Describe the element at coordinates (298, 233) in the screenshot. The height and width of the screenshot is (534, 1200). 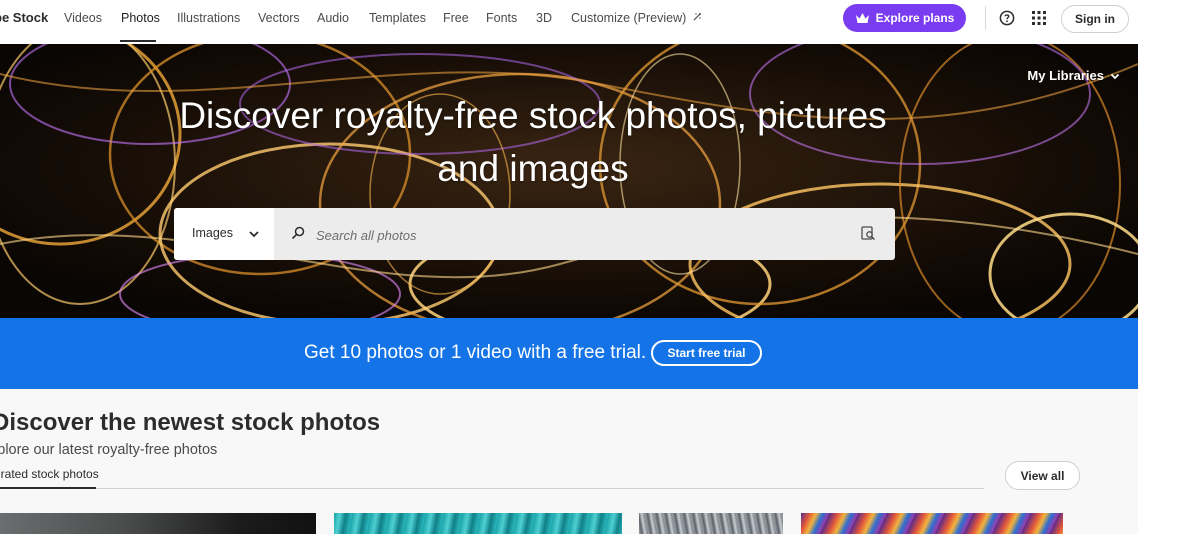
I see `search-icon` at that location.